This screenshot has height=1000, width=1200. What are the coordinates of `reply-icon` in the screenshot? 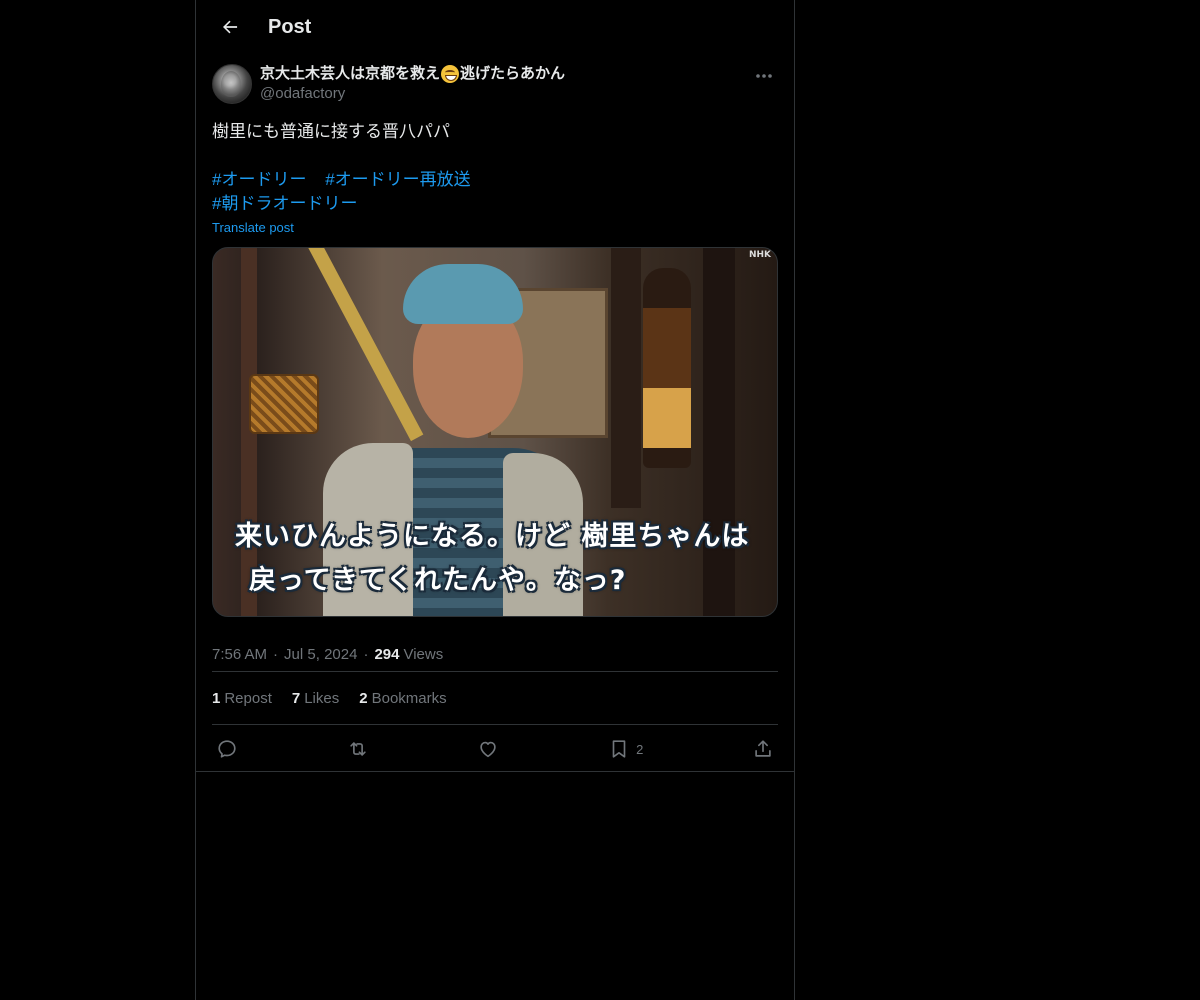 It's located at (227, 749).